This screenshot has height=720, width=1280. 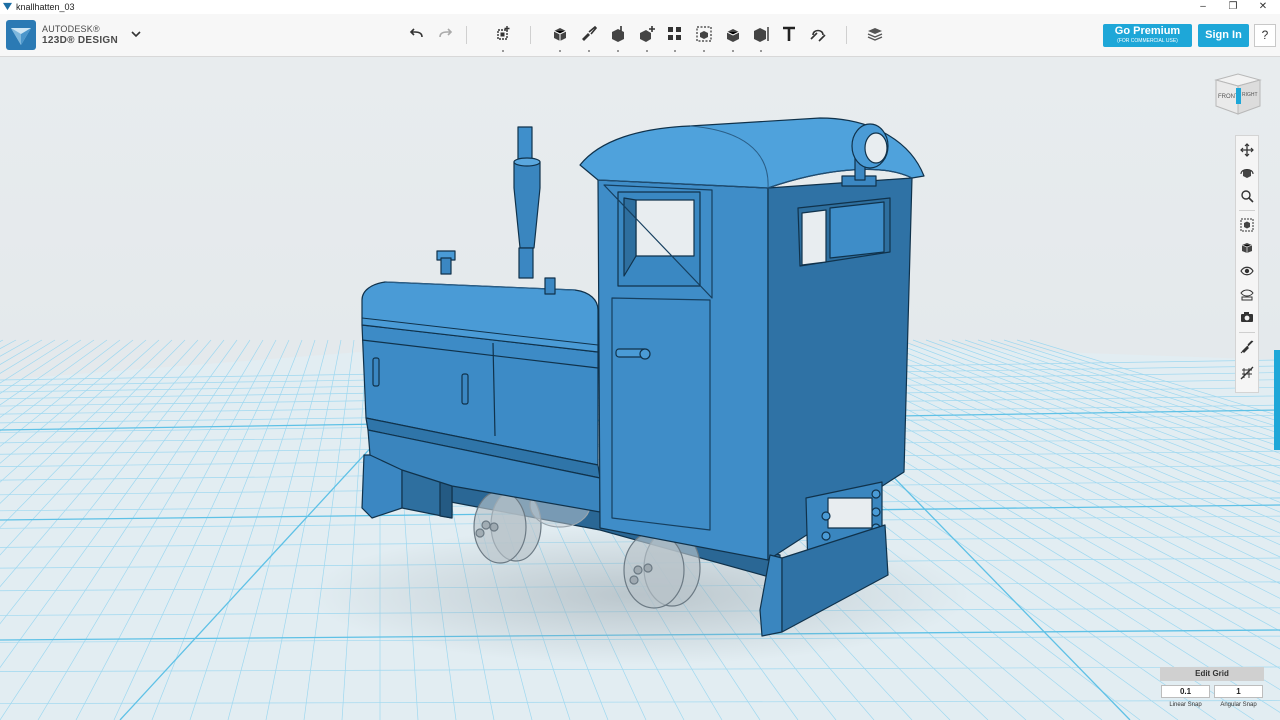 I want to click on primitives-button, so click(x=560, y=36).